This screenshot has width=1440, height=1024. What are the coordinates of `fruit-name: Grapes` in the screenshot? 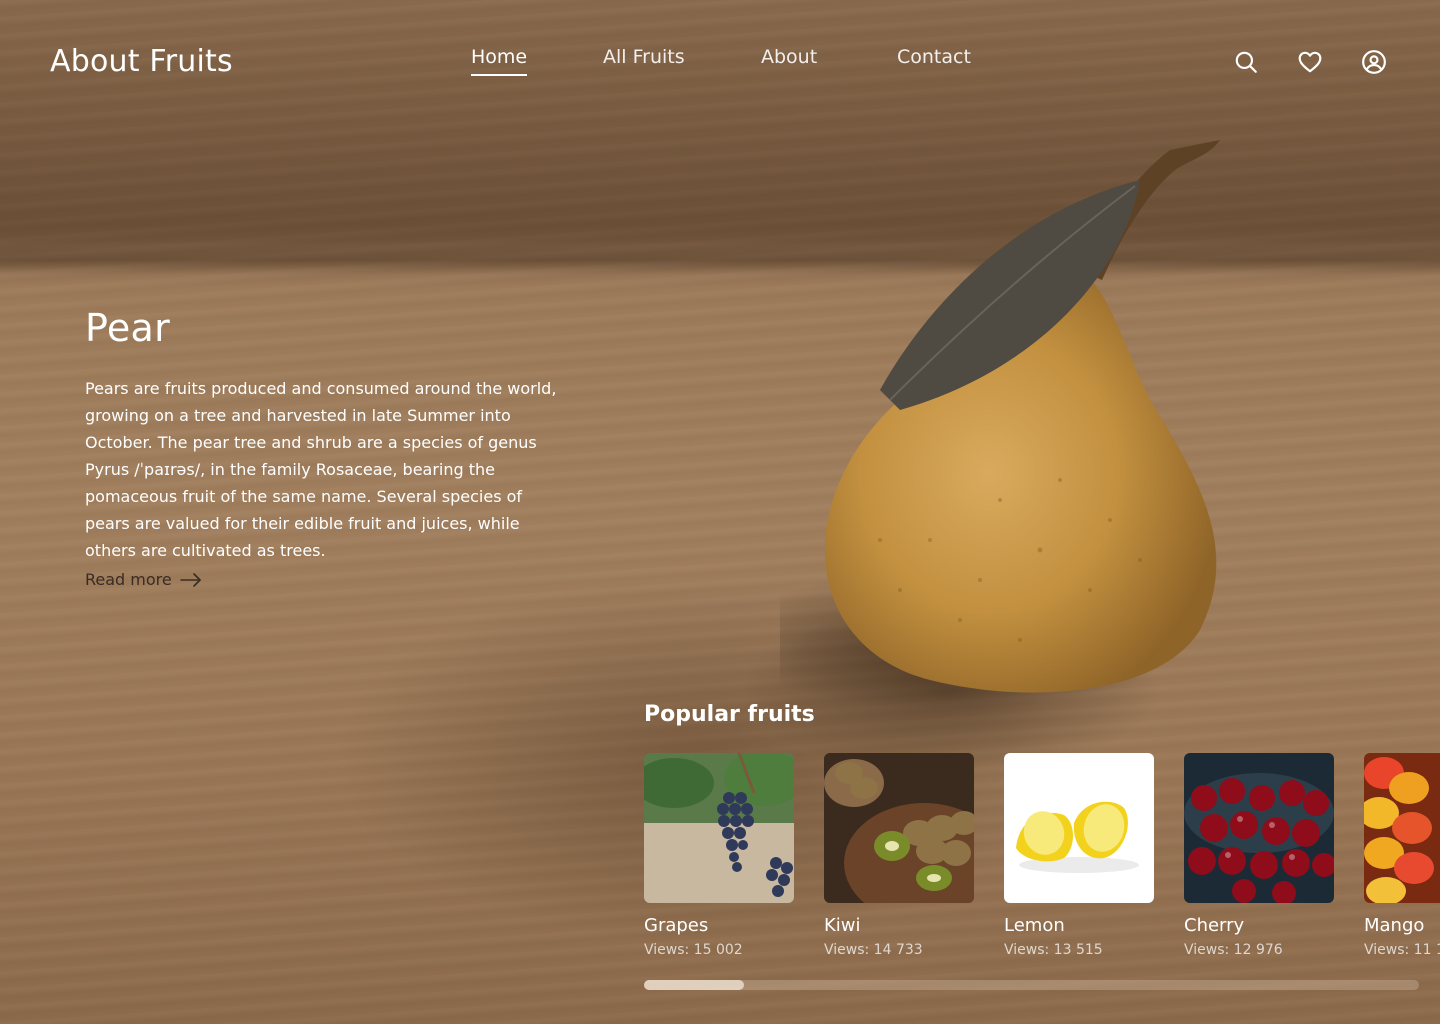 It's located at (676, 925).